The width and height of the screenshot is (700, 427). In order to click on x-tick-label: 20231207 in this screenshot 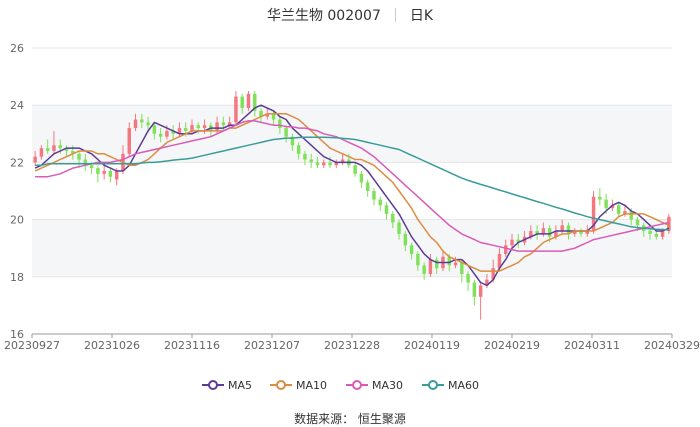, I will do `click(272, 345)`.